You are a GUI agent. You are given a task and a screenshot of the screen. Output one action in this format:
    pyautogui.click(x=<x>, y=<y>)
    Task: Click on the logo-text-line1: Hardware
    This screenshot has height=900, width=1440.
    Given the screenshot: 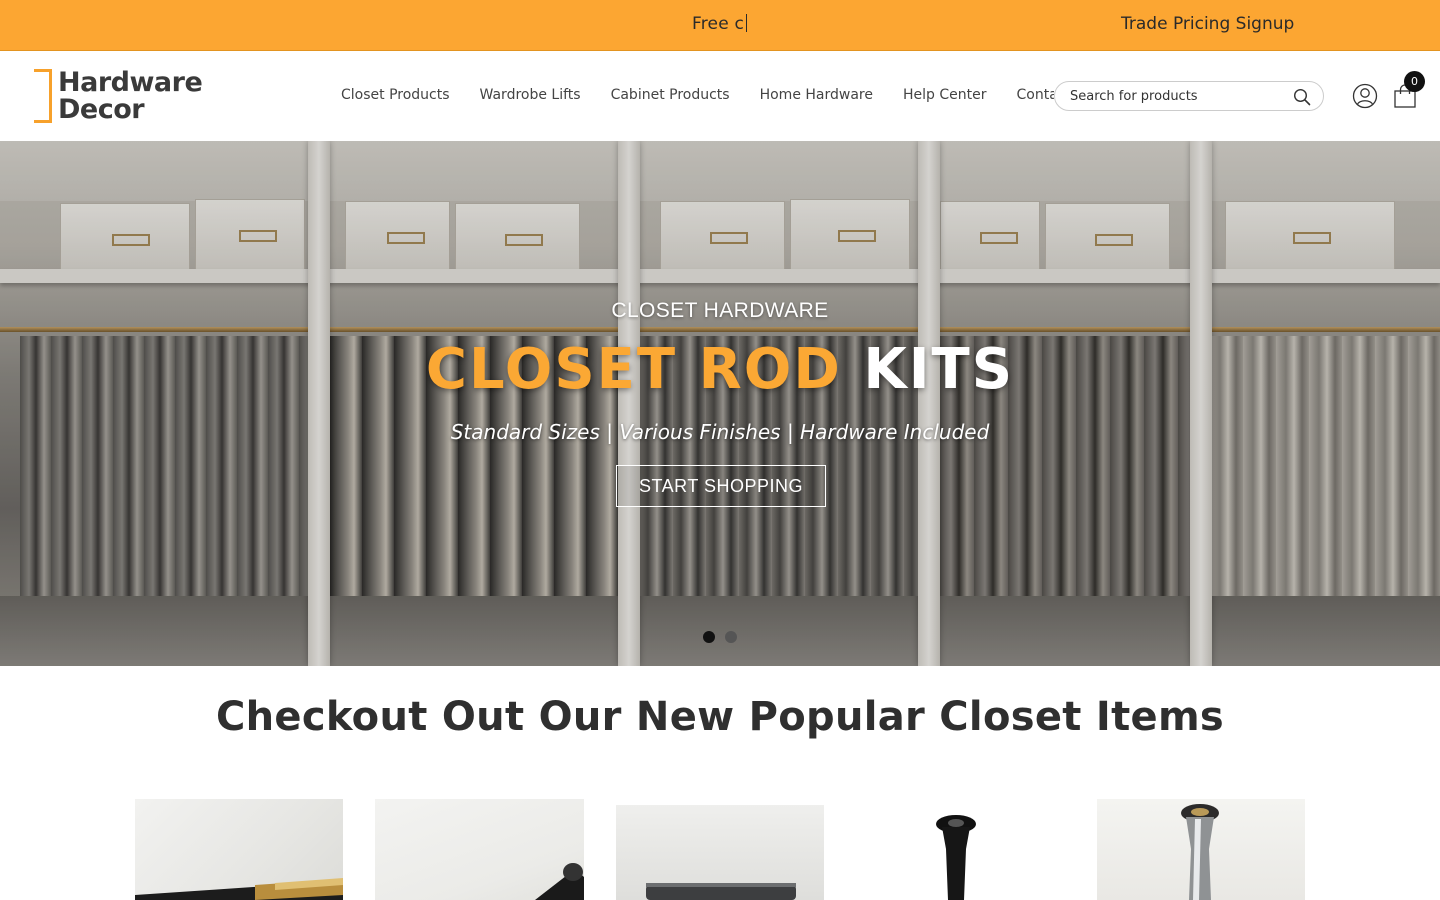 What is the action you would take?
    pyautogui.click(x=130, y=82)
    